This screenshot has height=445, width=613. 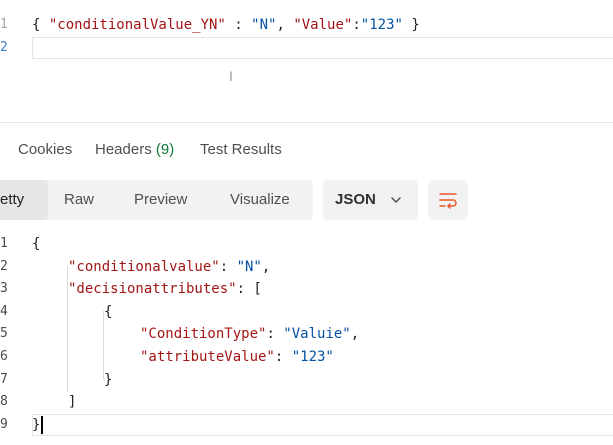 I want to click on chevron-down-icon, so click(x=396, y=200).